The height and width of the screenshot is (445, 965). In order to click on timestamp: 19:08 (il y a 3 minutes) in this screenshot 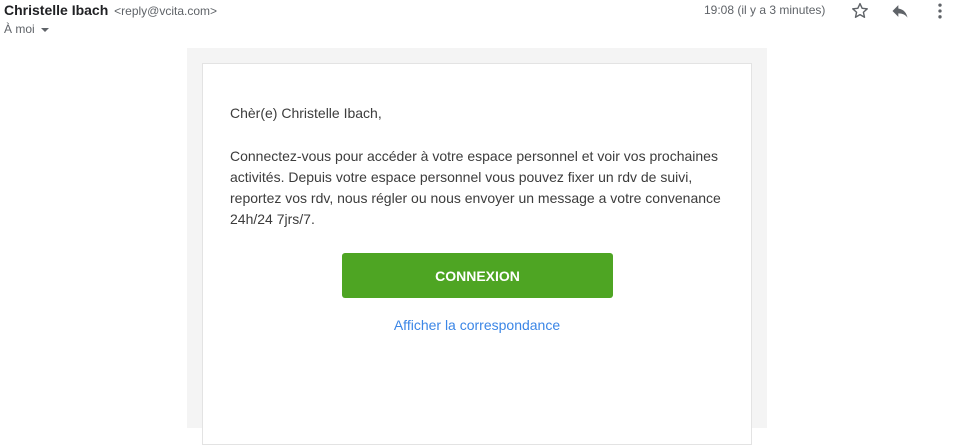, I will do `click(765, 10)`.